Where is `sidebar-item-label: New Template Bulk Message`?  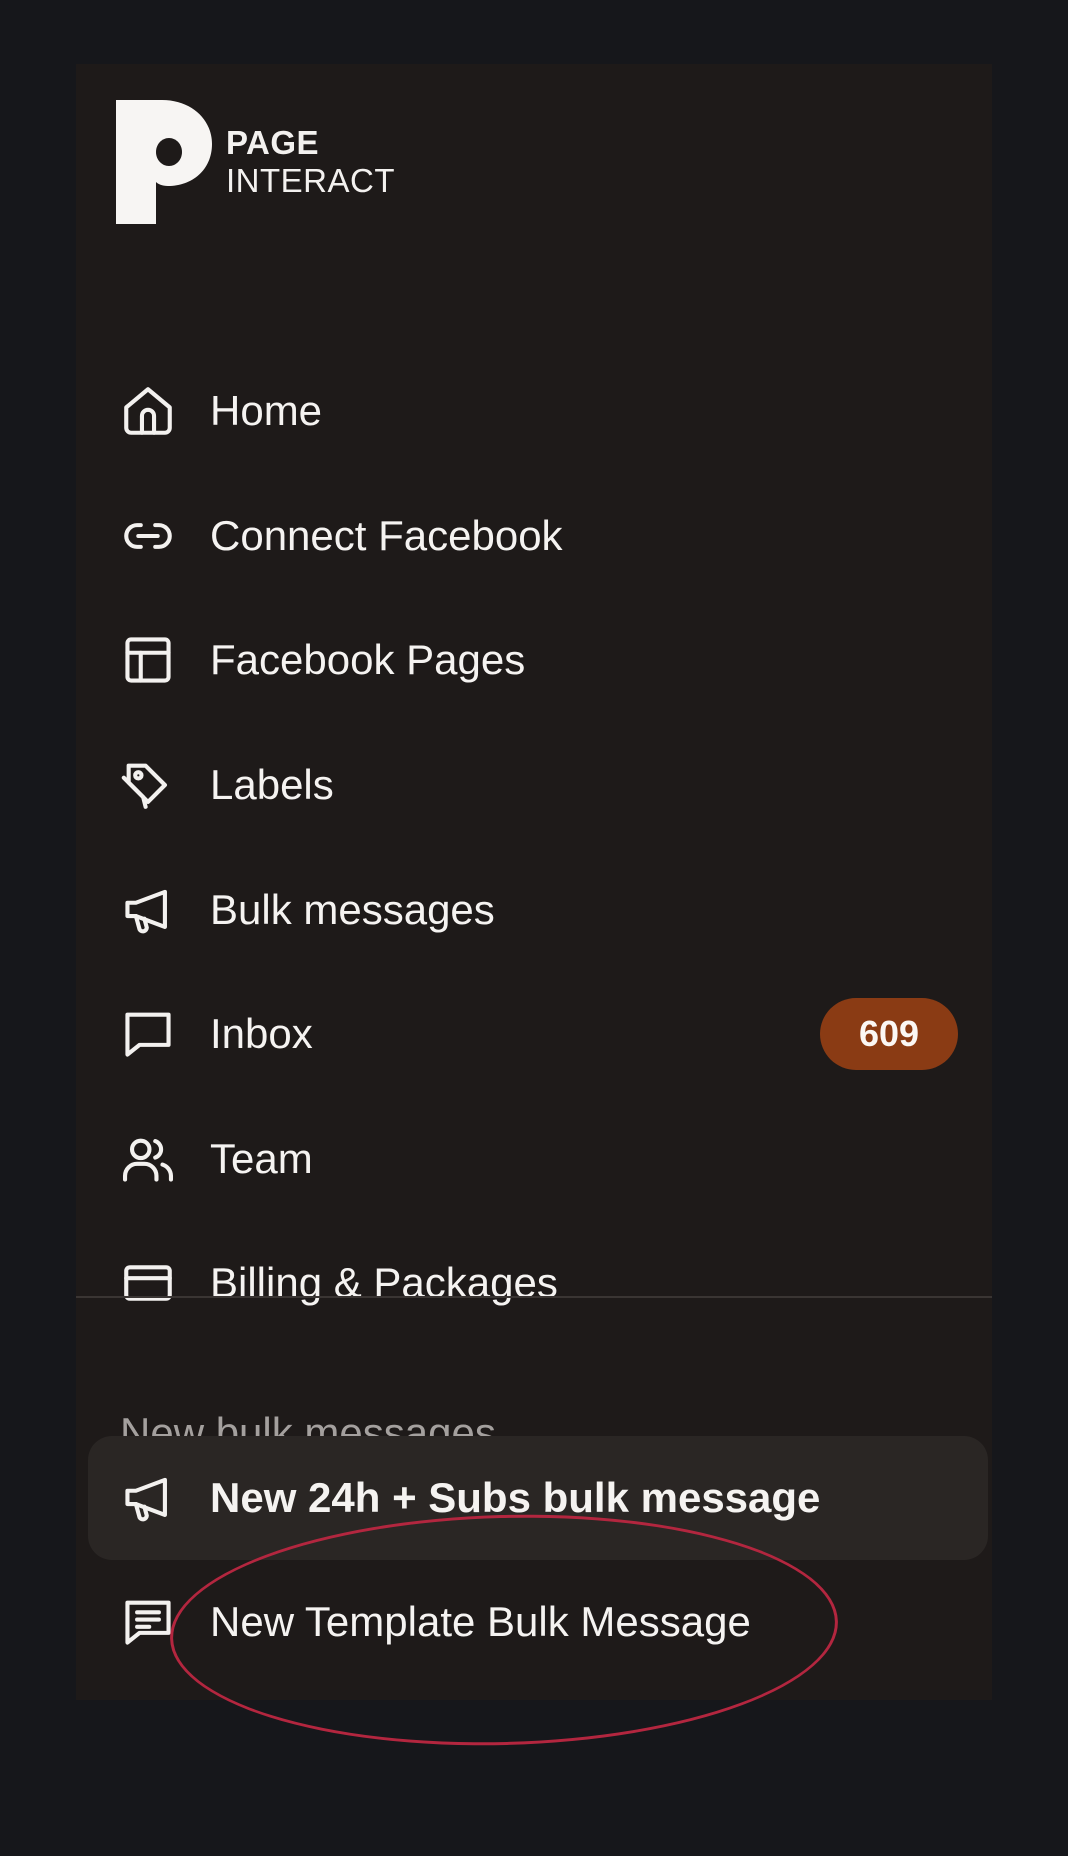 sidebar-item-label: New Template Bulk Message is located at coordinates (480, 1621).